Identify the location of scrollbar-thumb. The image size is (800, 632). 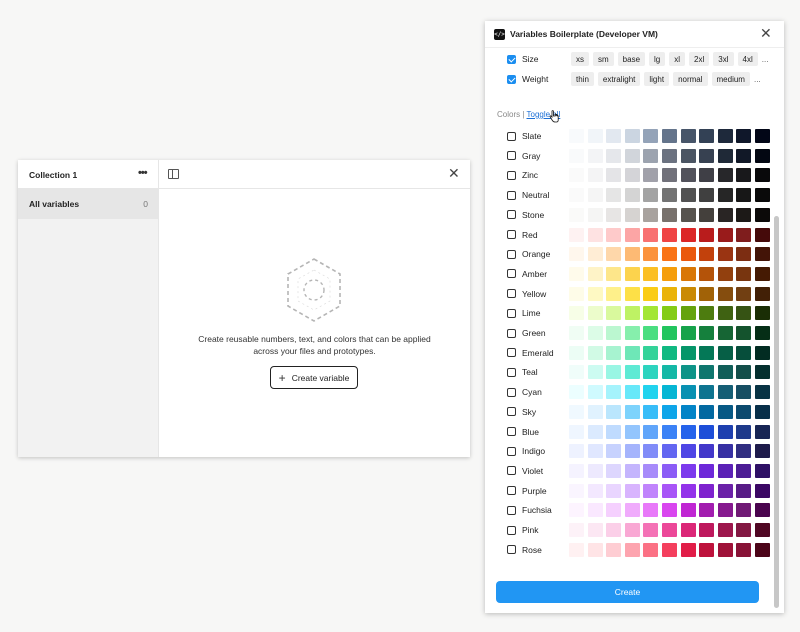
(776, 412).